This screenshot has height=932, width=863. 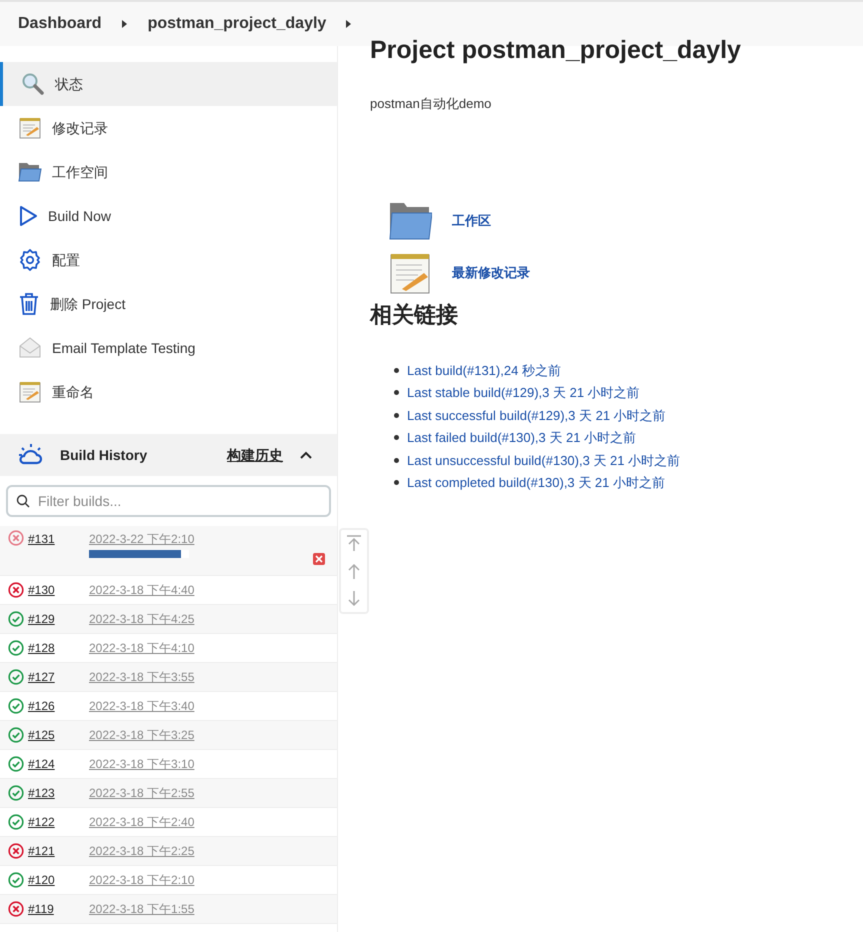 What do you see at coordinates (23, 501) in the screenshot?
I see `search-icon` at bounding box center [23, 501].